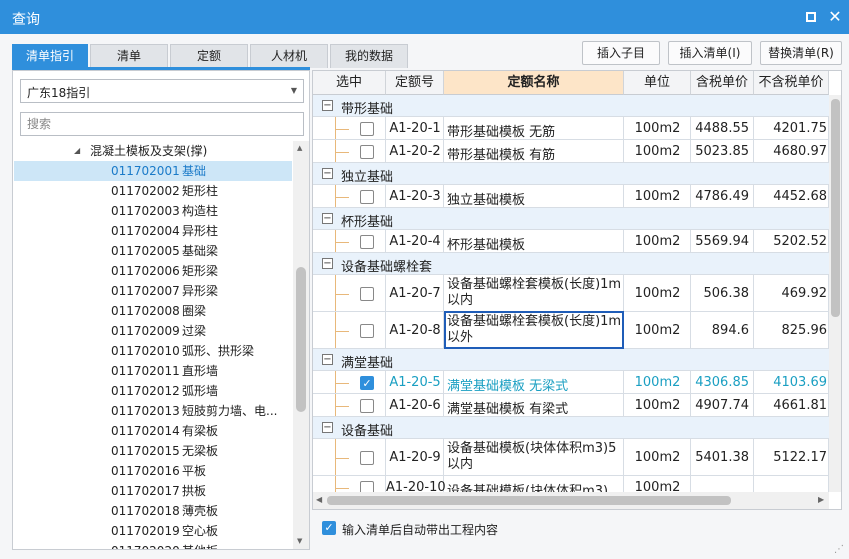  I want to click on tab-quota: 定额, so click(209, 56).